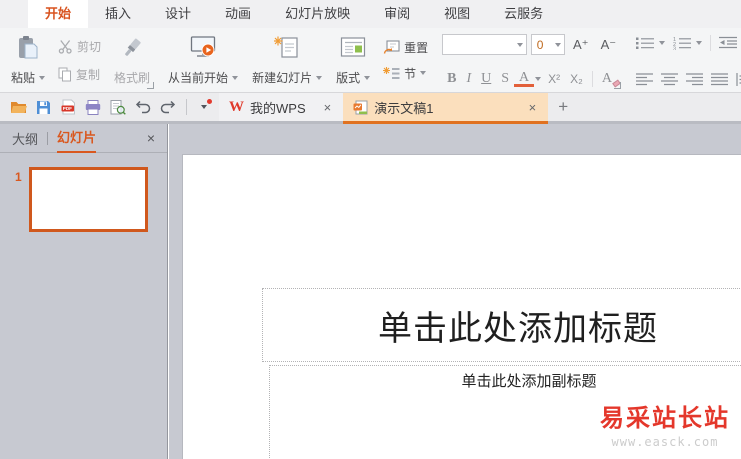 This screenshot has height=459, width=741. What do you see at coordinates (282, 78) in the screenshot?
I see `new-slide-label: 新建幻灯片` at bounding box center [282, 78].